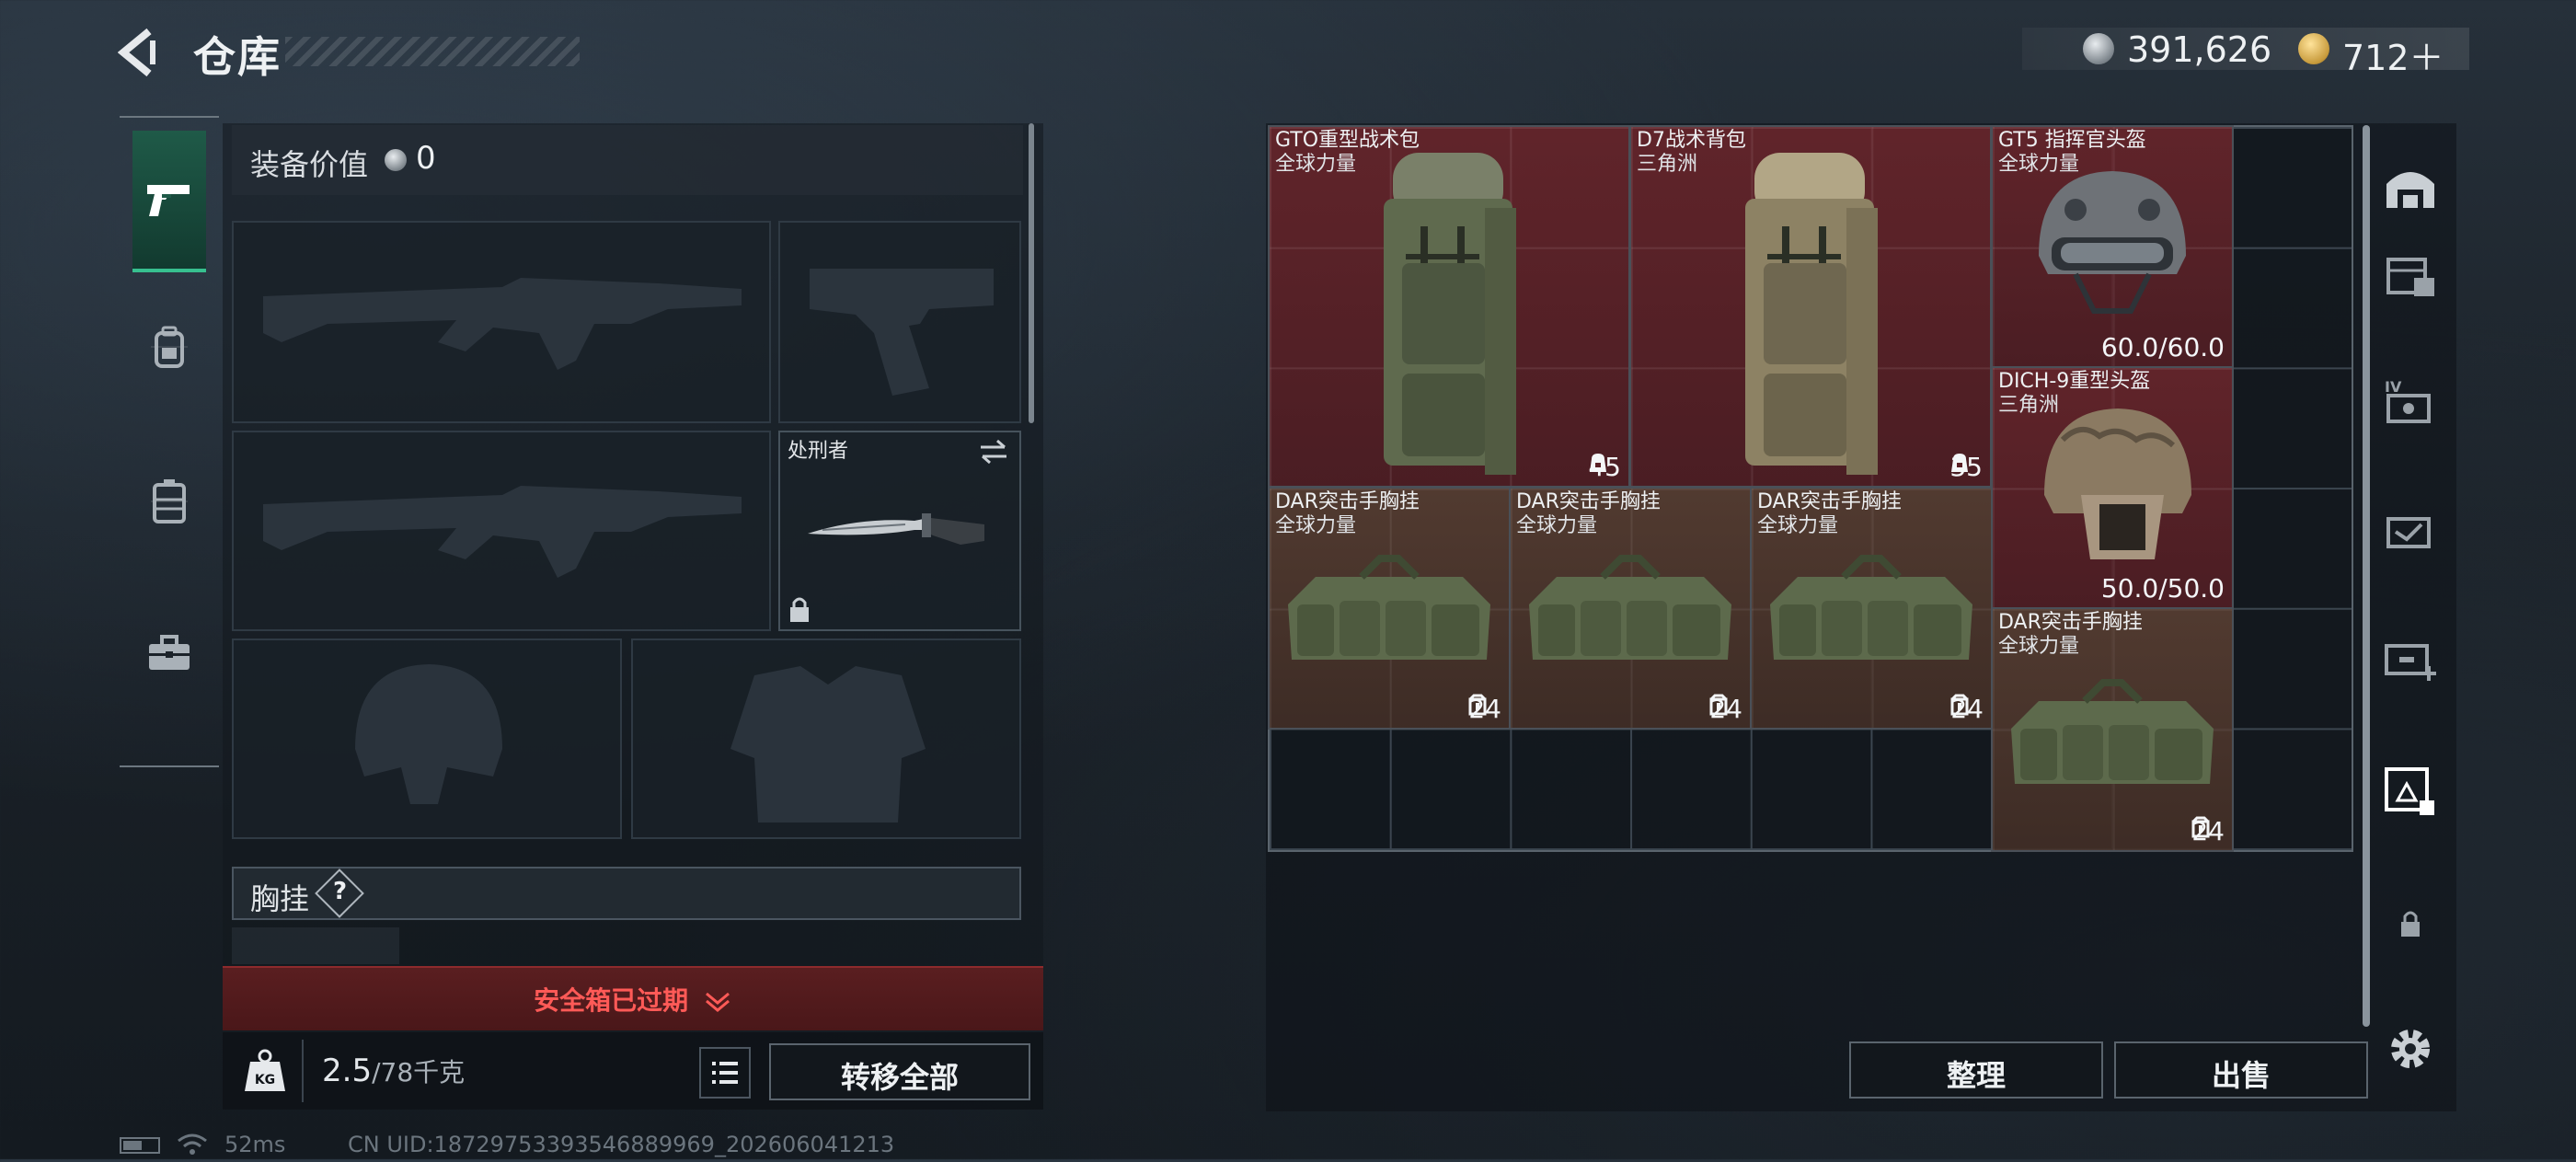 This screenshot has height=1162, width=2576. I want to click on settings-button, so click(2410, 1049).